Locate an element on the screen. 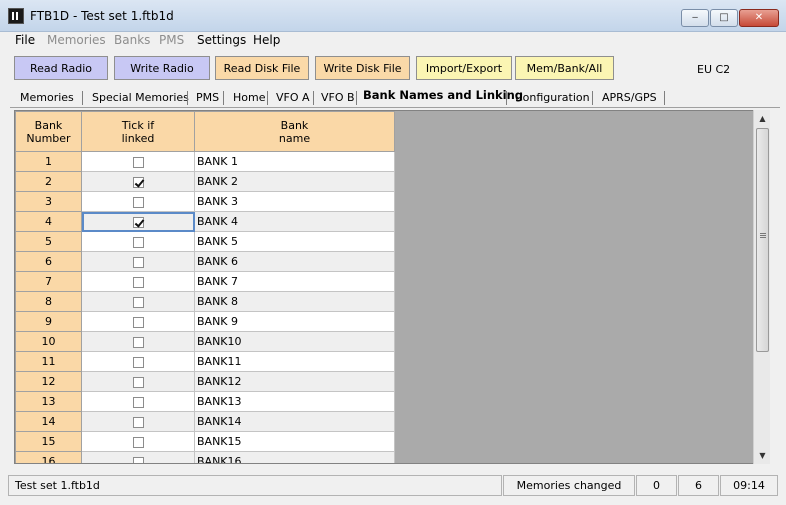 This screenshot has height=505, width=786. table-row: 7 BANK 7 is located at coordinates (205, 281).